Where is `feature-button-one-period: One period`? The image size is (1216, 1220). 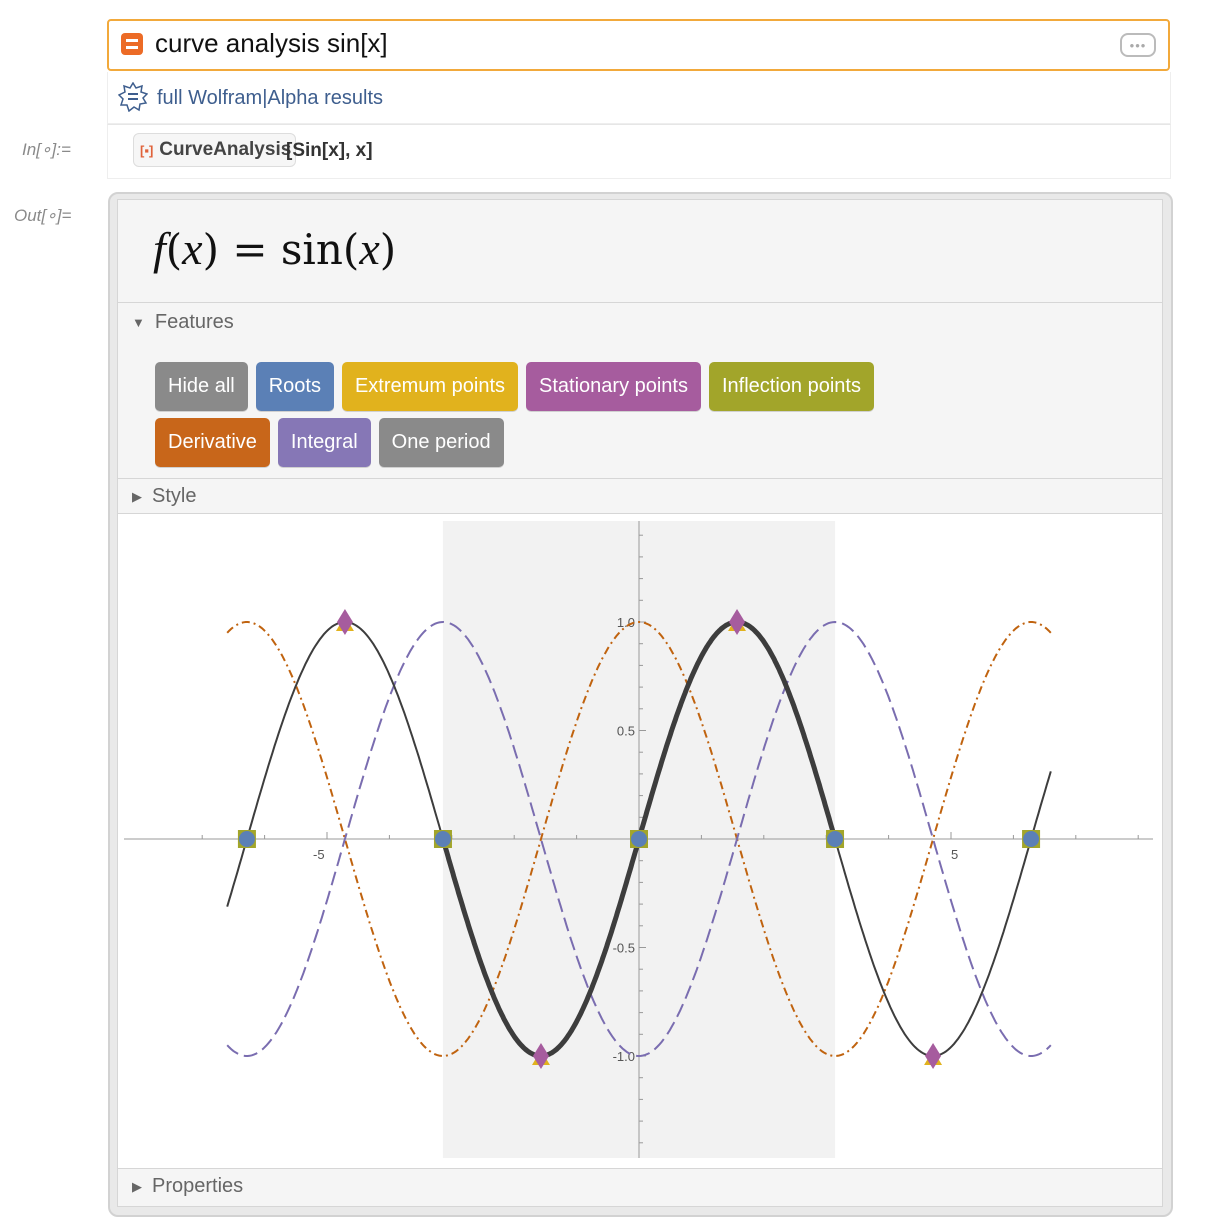 feature-button-one-period: One period is located at coordinates (441, 442).